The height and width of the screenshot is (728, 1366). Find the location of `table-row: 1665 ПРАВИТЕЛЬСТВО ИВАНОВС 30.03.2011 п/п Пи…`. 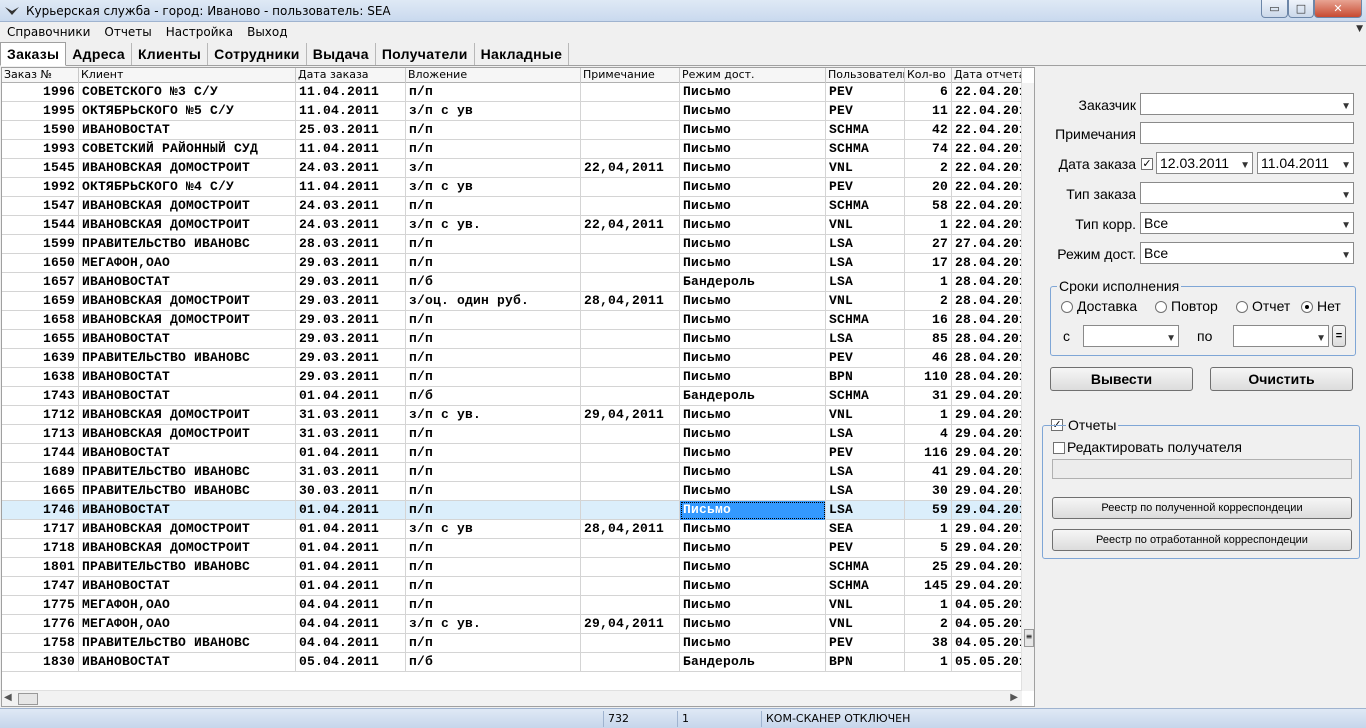

table-row: 1665 ПРАВИТЕЛЬСТВО ИВАНОВС 30.03.2011 п/п Пи… is located at coordinates (512, 491).